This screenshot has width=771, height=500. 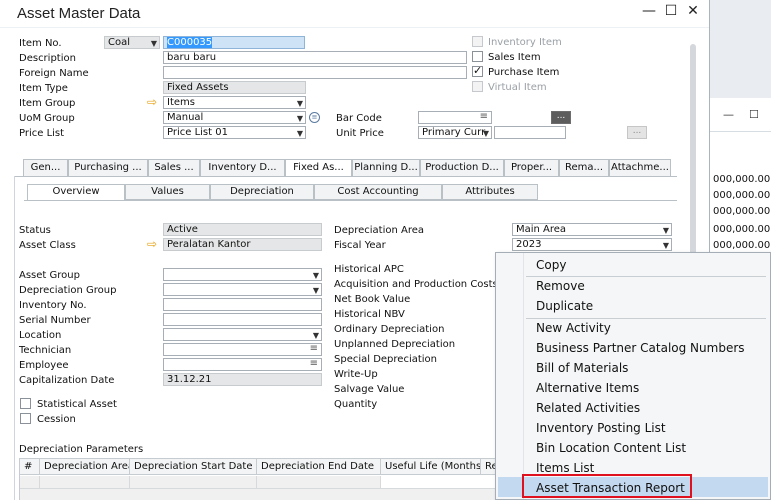 What do you see at coordinates (79, 13) in the screenshot?
I see `window-title: Asset Master Data` at bounding box center [79, 13].